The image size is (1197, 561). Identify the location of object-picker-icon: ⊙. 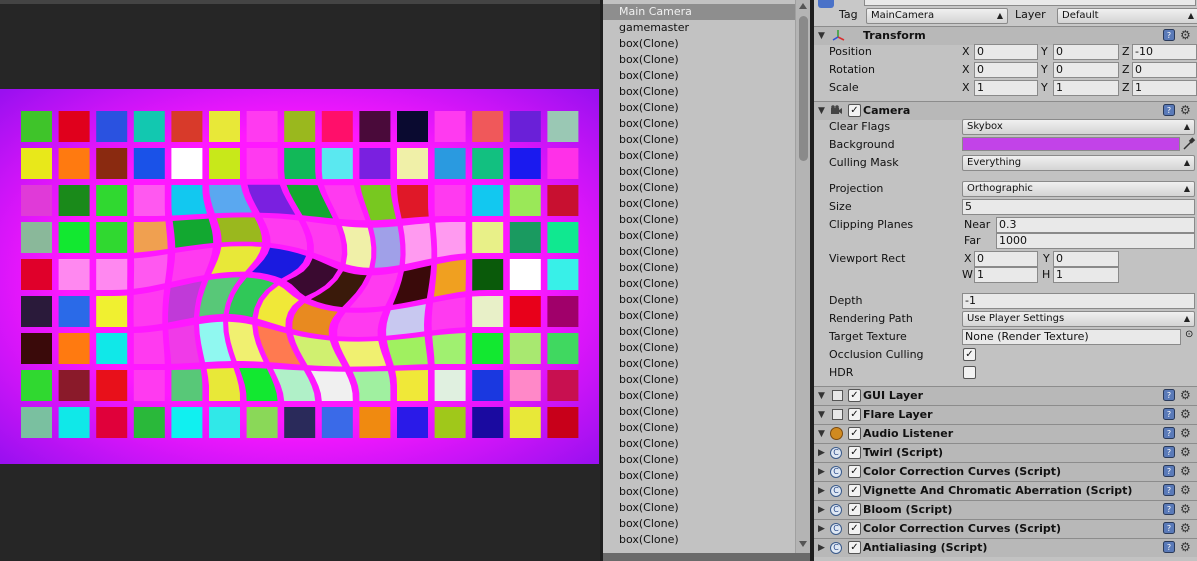
(1189, 334).